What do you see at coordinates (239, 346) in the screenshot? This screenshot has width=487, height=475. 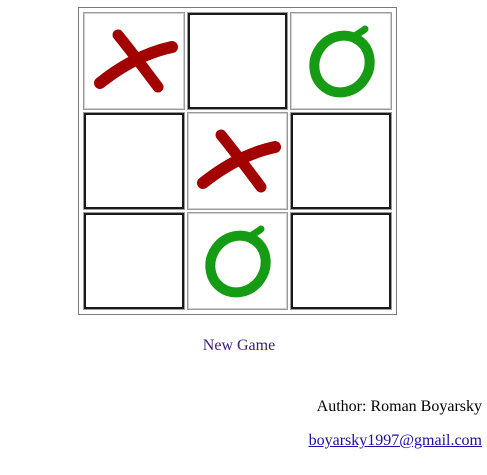 I see `new-game-link: New Game` at bounding box center [239, 346].